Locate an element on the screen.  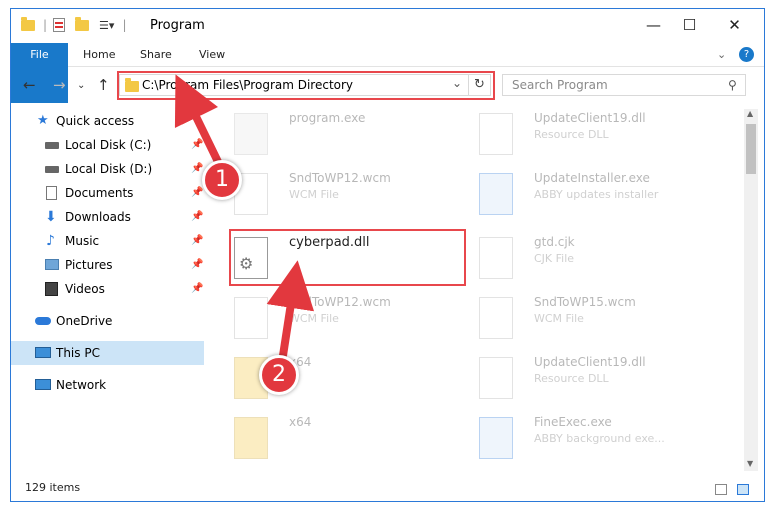
tab-view: View is located at coordinates (212, 55).